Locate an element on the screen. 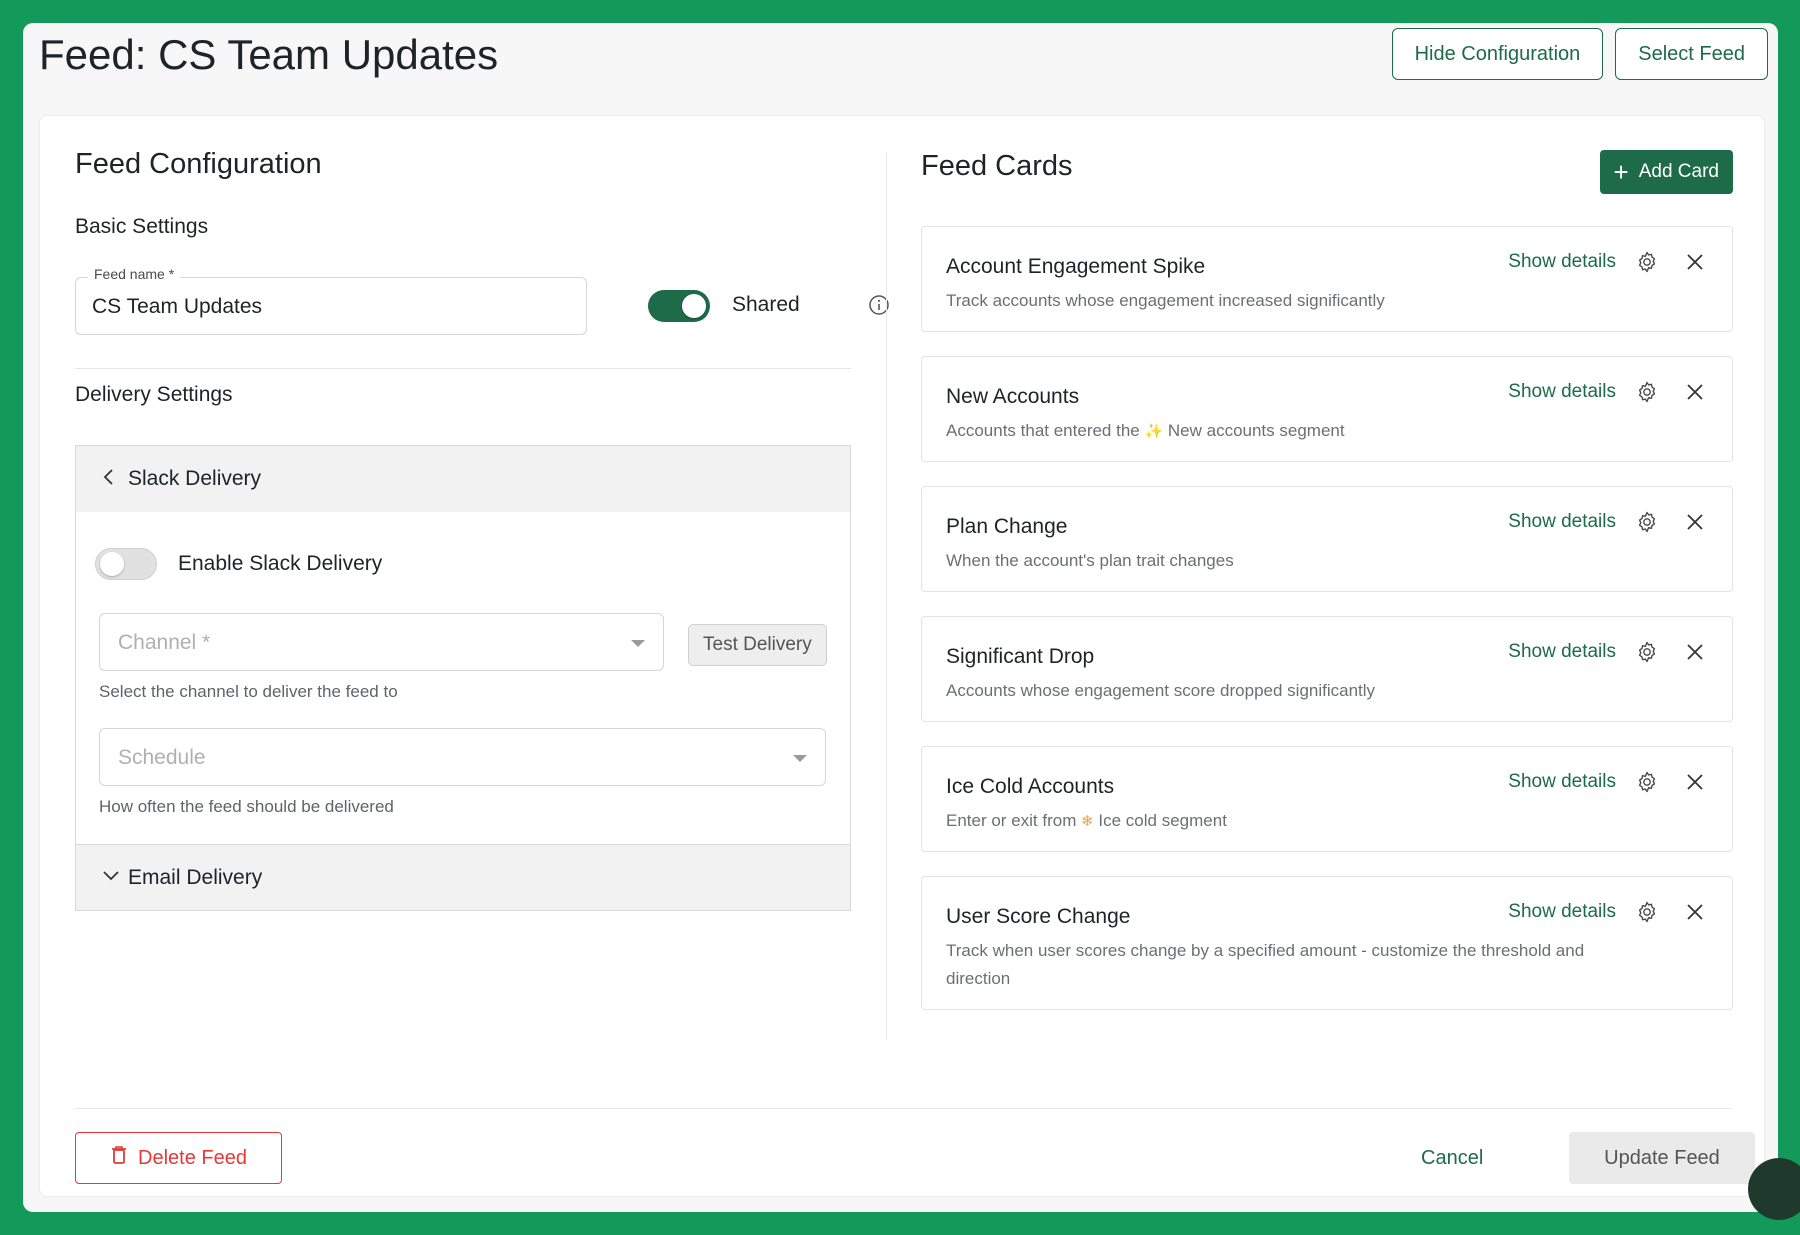  footer-divider is located at coordinates (903, 1108).